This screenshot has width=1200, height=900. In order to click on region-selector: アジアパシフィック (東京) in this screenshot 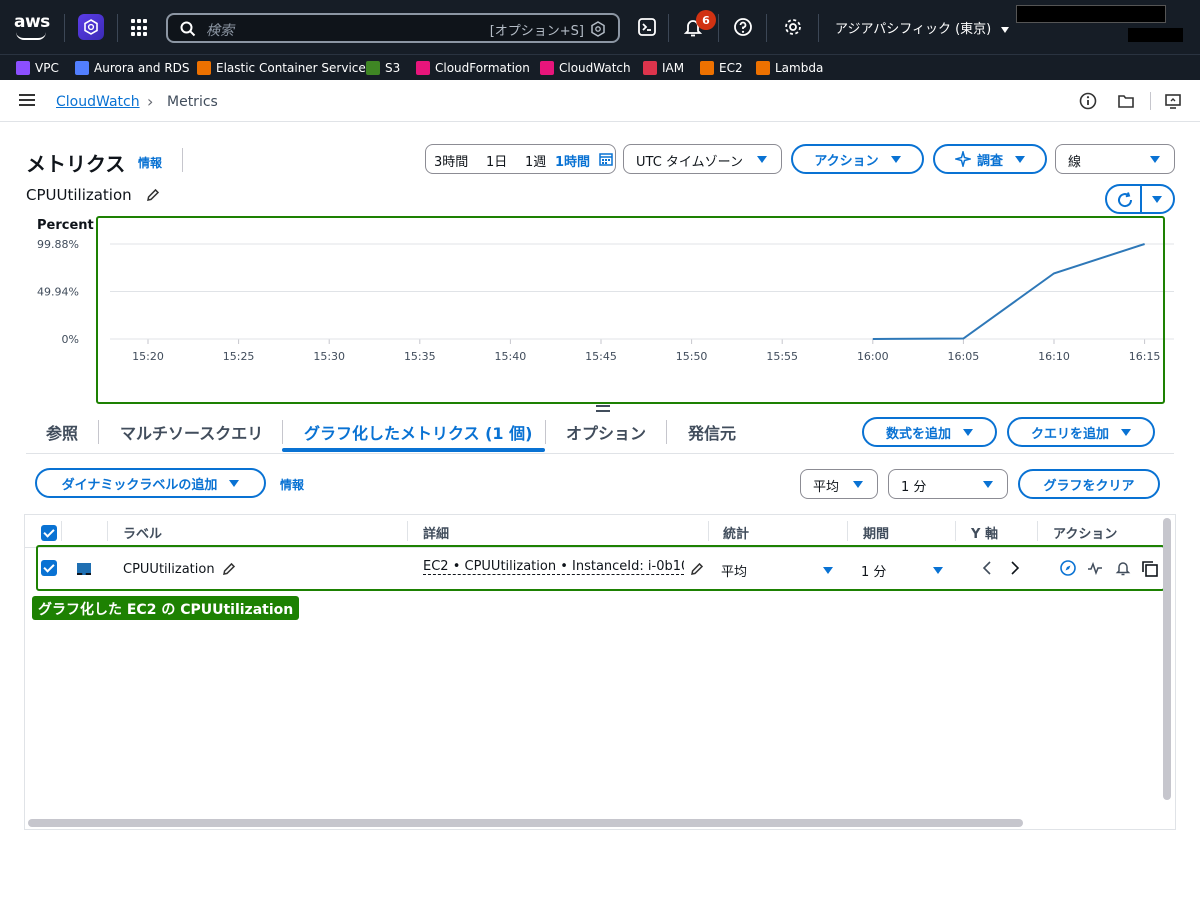, I will do `click(922, 27)`.